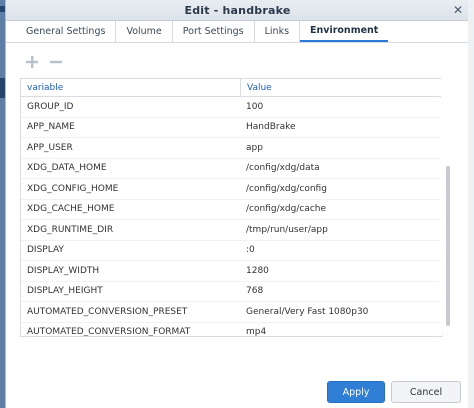  I want to click on dialog-titlebar: Edit - handbrake ✕, so click(237, 10).